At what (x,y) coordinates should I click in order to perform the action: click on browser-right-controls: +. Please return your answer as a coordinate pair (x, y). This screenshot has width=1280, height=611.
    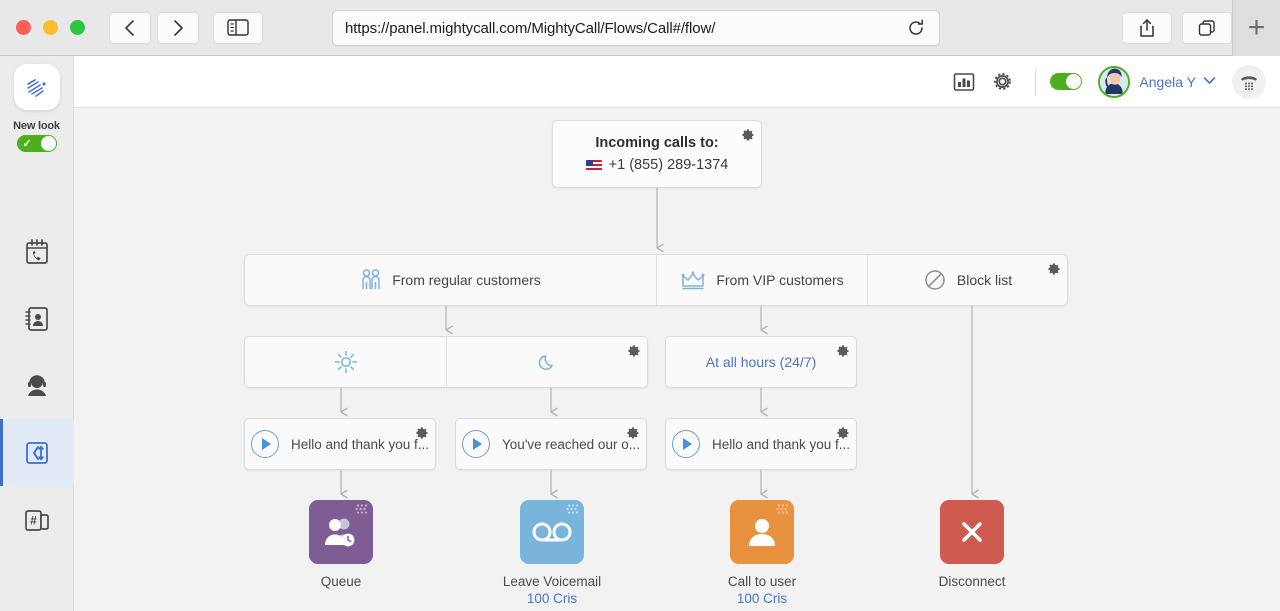
    Looking at the image, I should click on (1201, 28).